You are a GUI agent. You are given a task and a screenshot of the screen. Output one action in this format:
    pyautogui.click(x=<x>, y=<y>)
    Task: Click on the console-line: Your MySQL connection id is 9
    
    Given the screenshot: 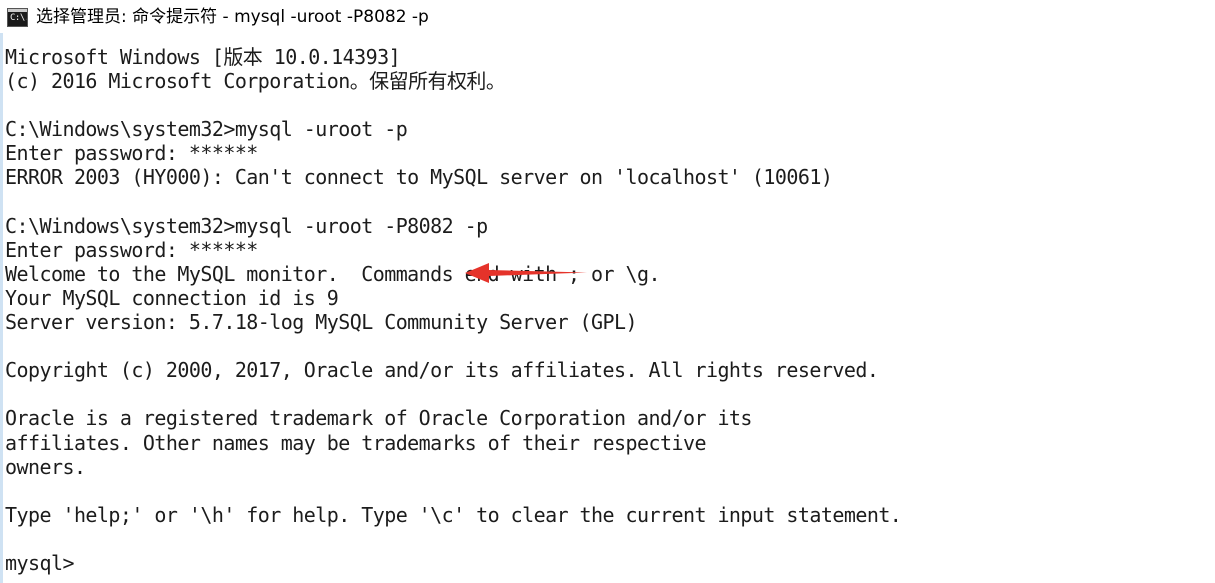 What is the action you would take?
    pyautogui.click(x=172, y=297)
    